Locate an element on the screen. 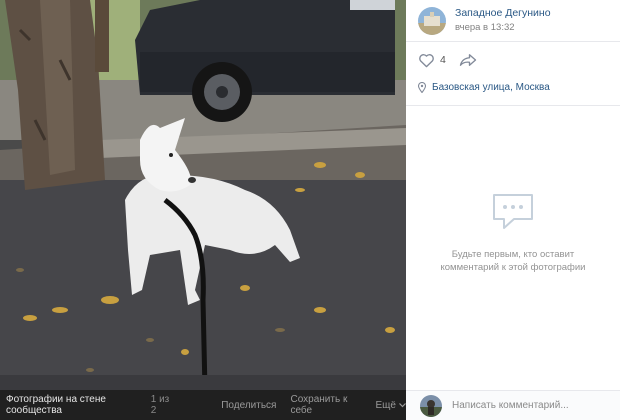 Image resolution: width=620 pixels, height=420 pixels. user-avatar is located at coordinates (431, 405).